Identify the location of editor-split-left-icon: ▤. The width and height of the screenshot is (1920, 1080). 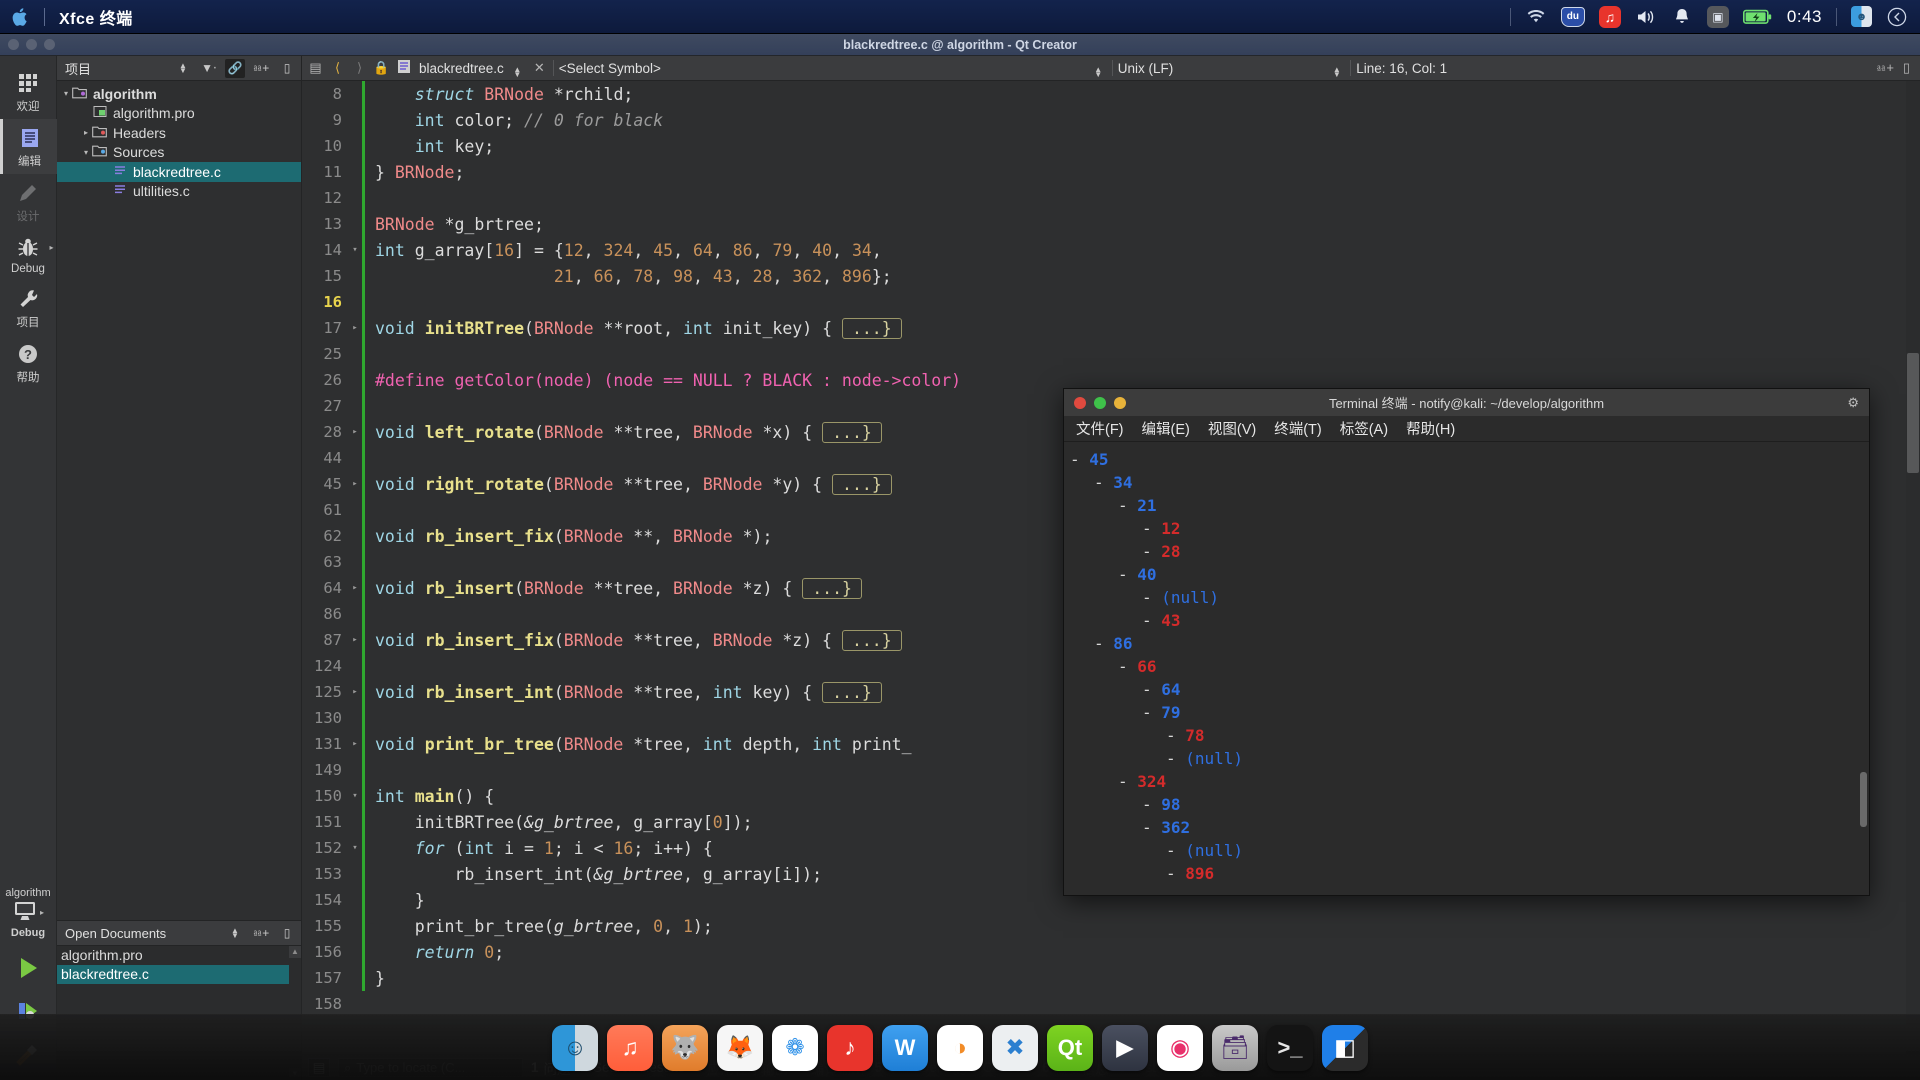
(315, 68).